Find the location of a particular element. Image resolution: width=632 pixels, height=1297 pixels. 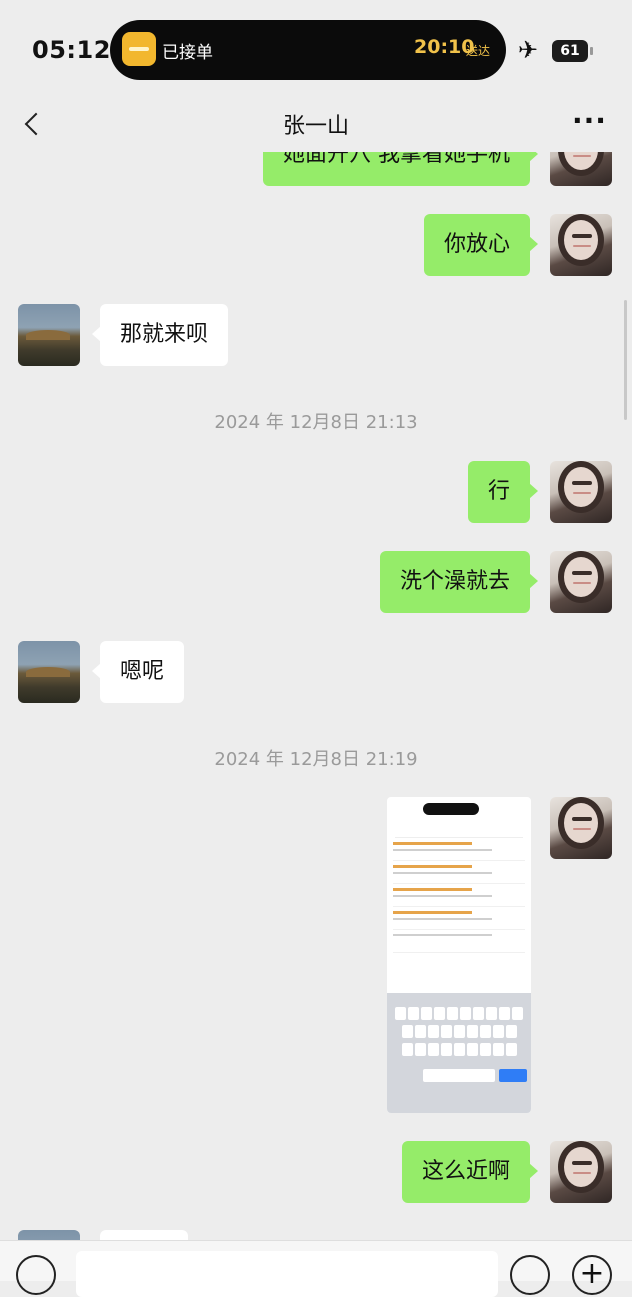

thumbnail-space-key is located at coordinates (459, 1075).